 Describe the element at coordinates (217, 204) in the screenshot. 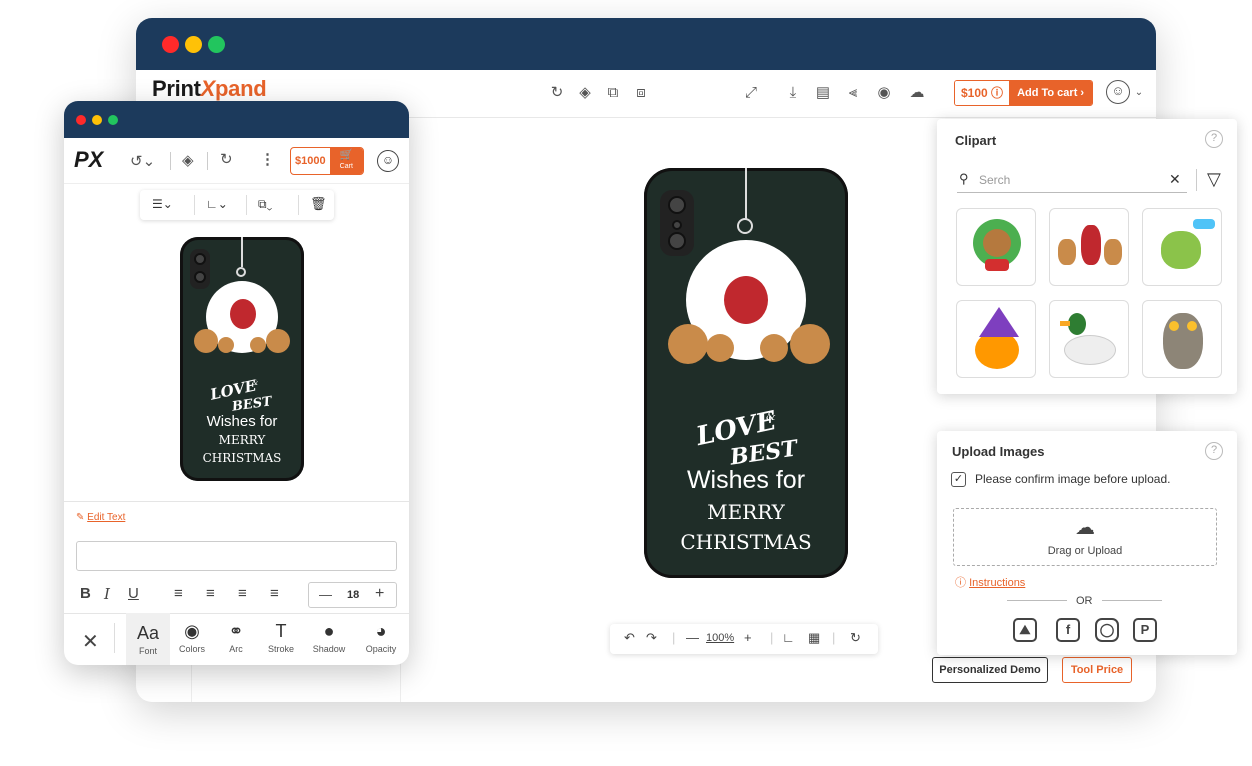

I see `position-icon: ∟⌄` at that location.